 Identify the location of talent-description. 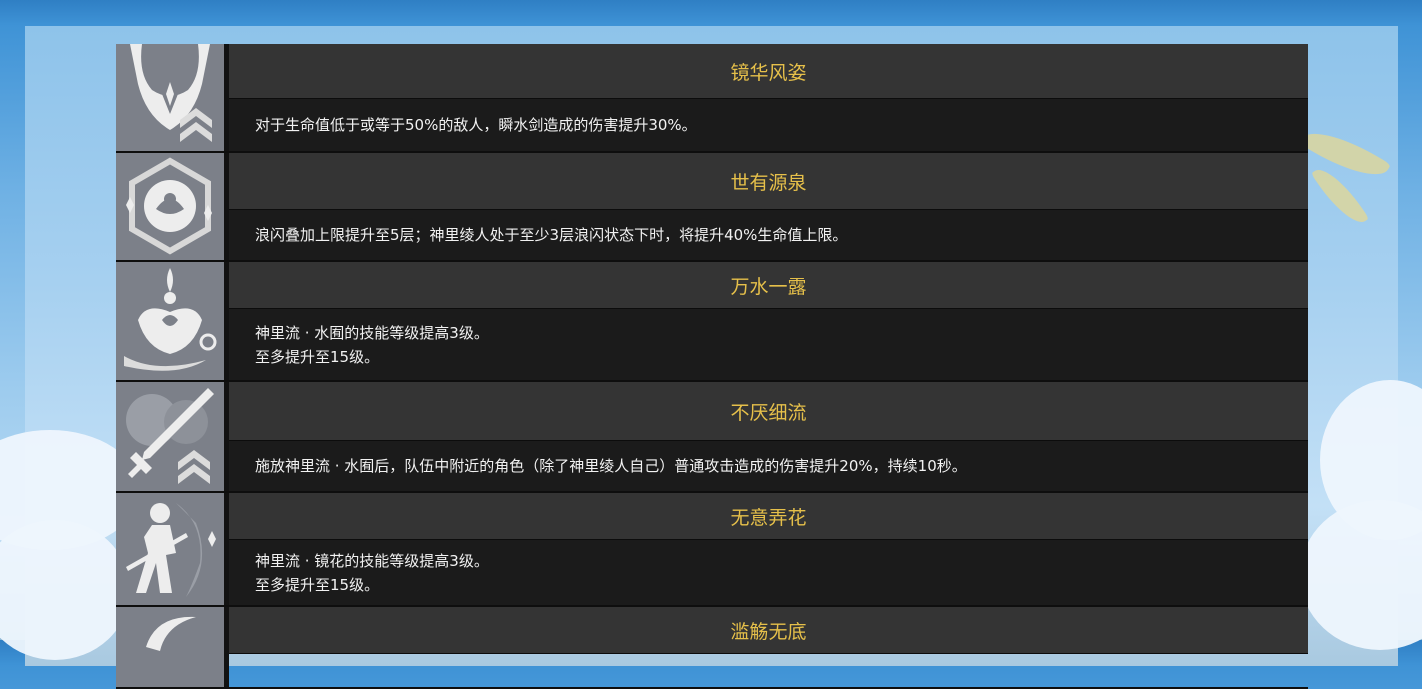
(768, 670).